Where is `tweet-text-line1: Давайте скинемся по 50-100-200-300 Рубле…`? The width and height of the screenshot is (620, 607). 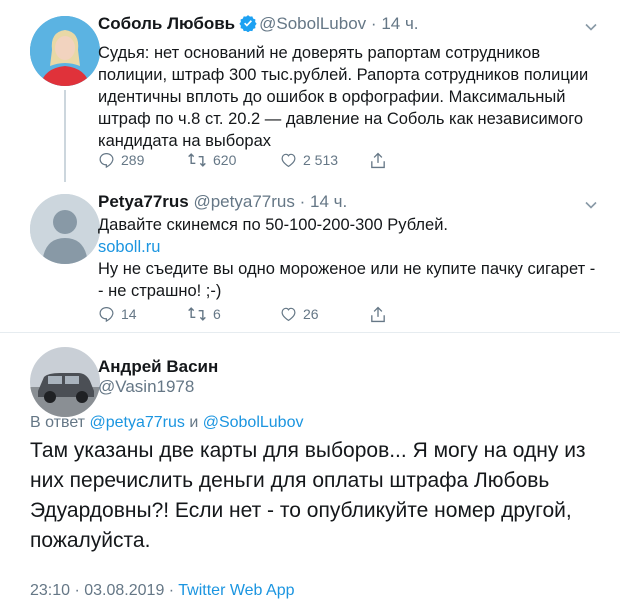 tweet-text-line1: Давайте скинемся по 50-100-200-300 Рубле… is located at coordinates (273, 225).